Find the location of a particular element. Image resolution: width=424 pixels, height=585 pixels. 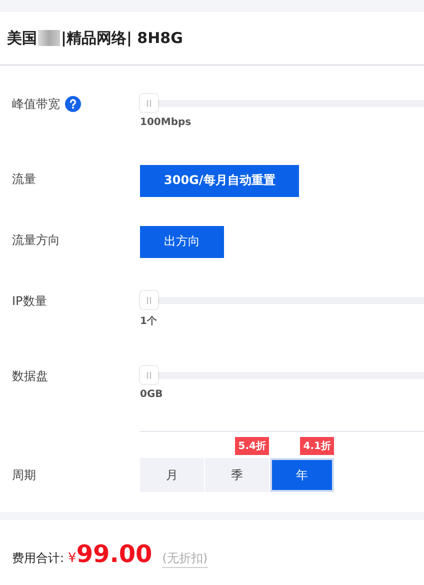

period-tab: 季 is located at coordinates (237, 475).